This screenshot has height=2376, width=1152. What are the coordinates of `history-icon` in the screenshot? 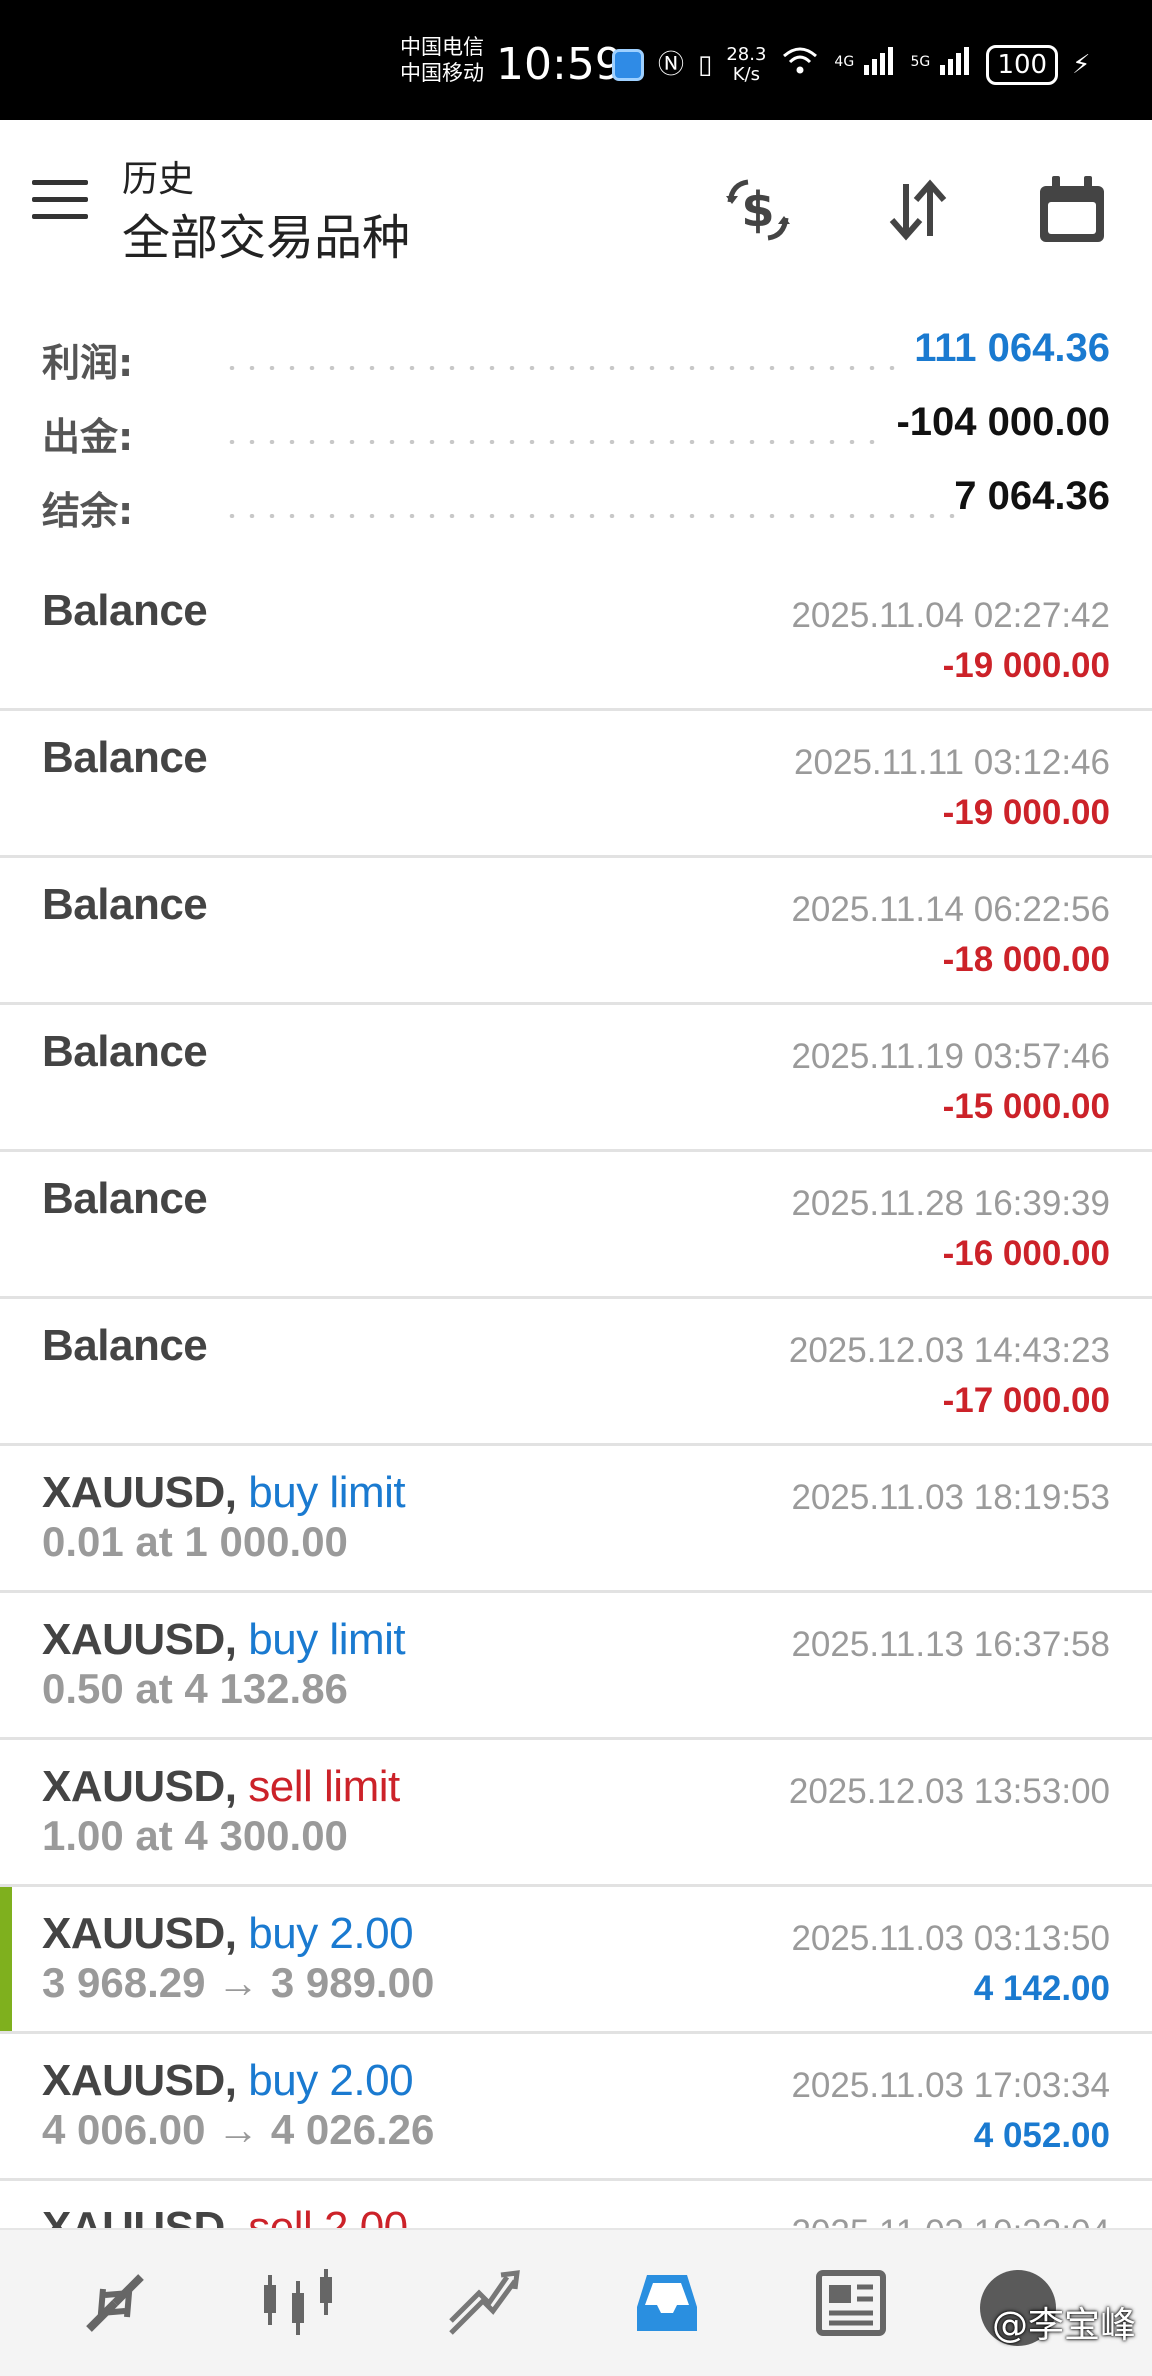 It's located at (667, 2303).